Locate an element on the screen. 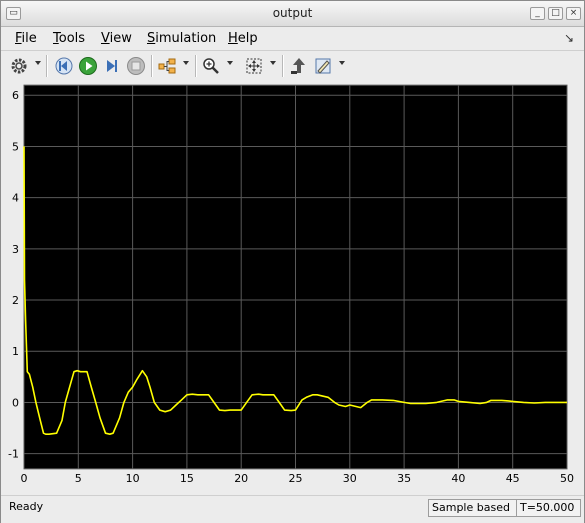  status-time: T=50.000 is located at coordinates (548, 508).